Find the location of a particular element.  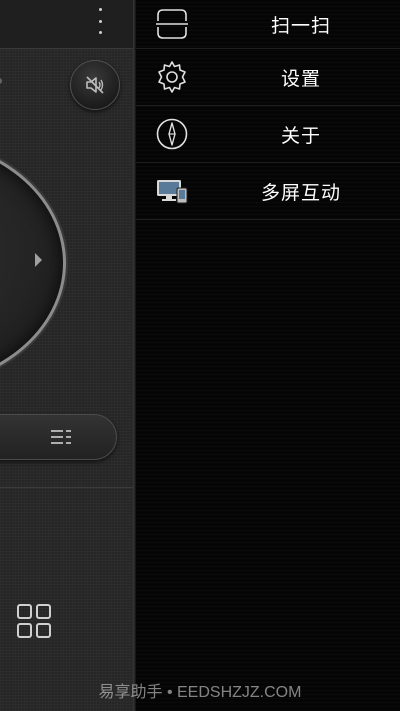

menu-item-multiscreen: 多屏互动 is located at coordinates (268, 191).